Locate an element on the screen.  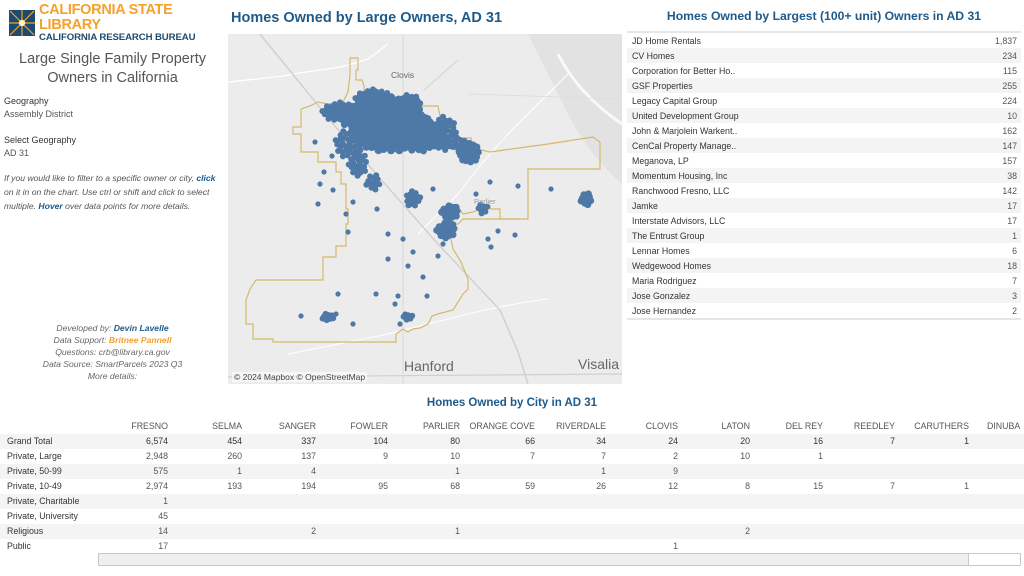
points-layer is located at coordinates (446, 206).